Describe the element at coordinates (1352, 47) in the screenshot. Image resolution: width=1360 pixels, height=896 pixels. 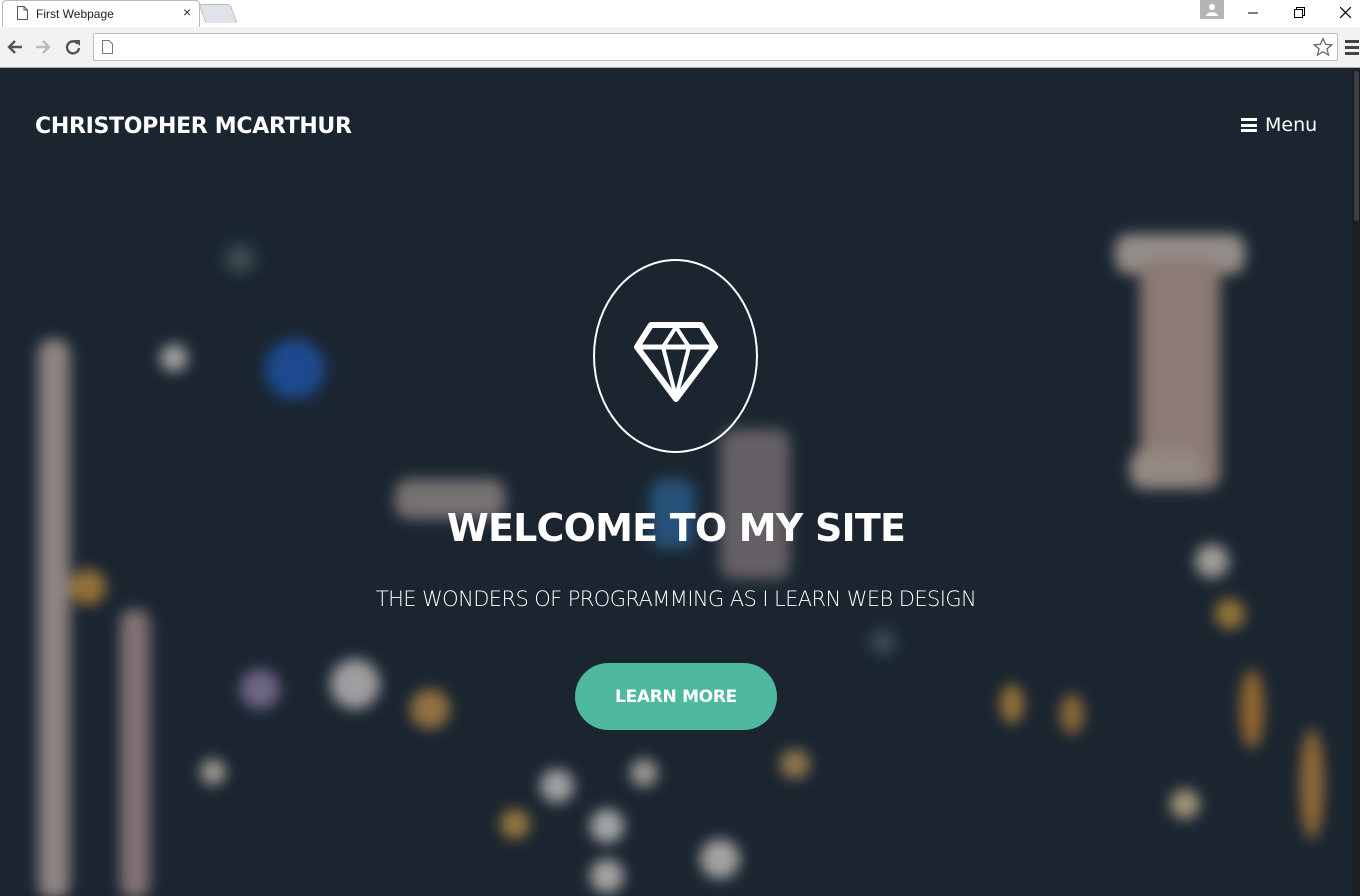
I see `chrome-menu-icon` at that location.